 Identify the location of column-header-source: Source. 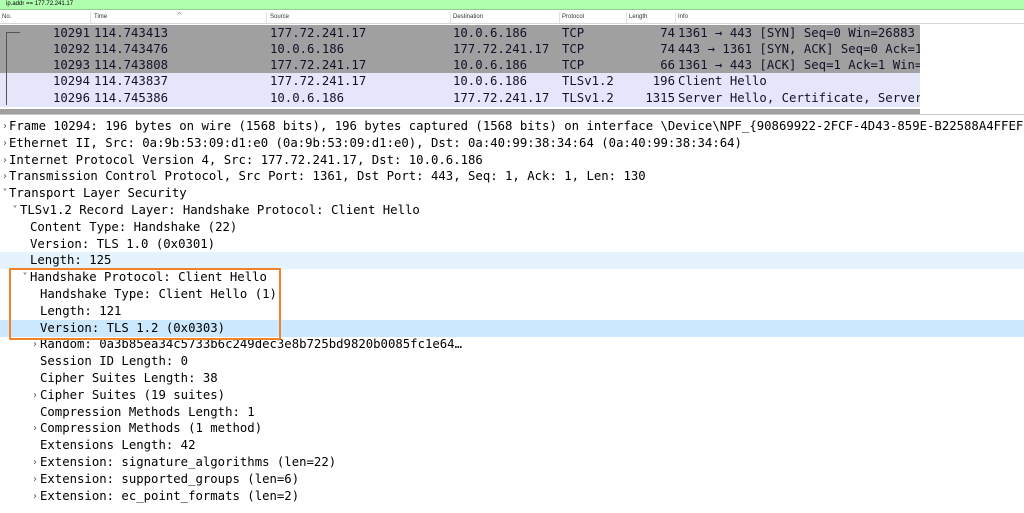
(279, 17).